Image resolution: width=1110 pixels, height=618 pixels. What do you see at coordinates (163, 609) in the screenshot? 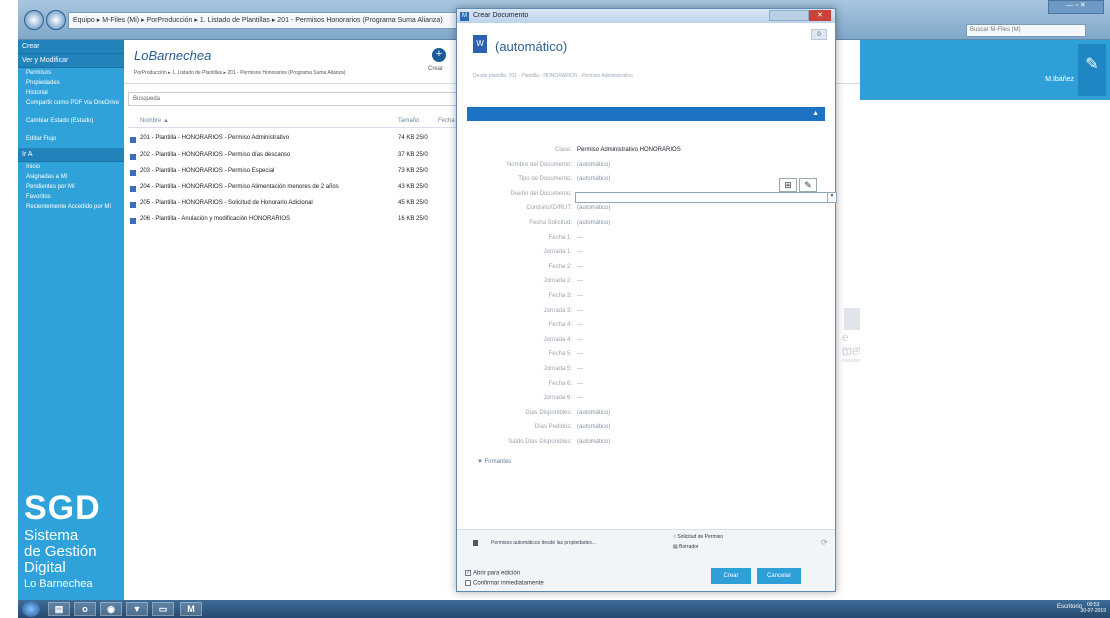
I see `folder-task-icon: ▭` at bounding box center [163, 609].